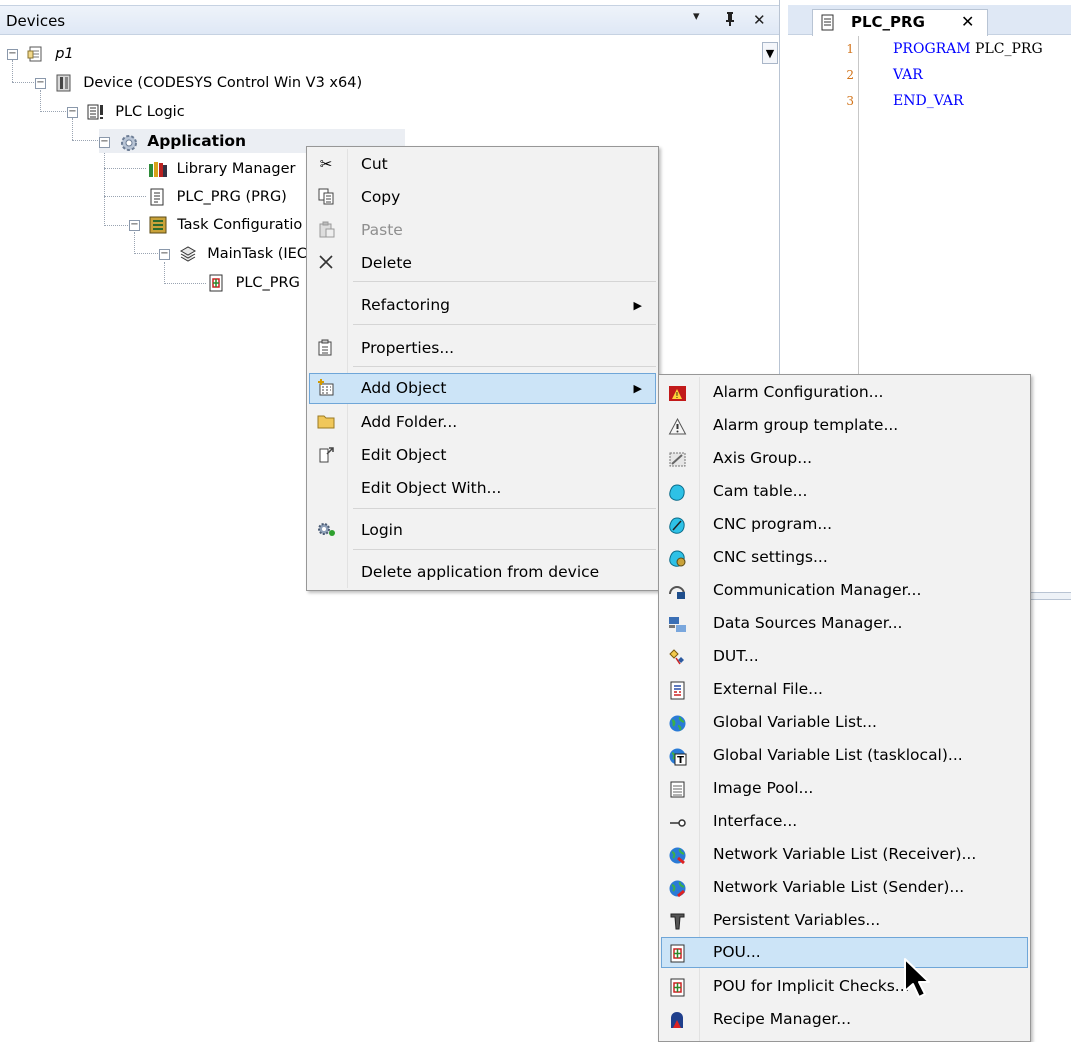 The image size is (1071, 1042). What do you see at coordinates (677, 888) in the screenshot?
I see `network-globe-sender-icon` at bounding box center [677, 888].